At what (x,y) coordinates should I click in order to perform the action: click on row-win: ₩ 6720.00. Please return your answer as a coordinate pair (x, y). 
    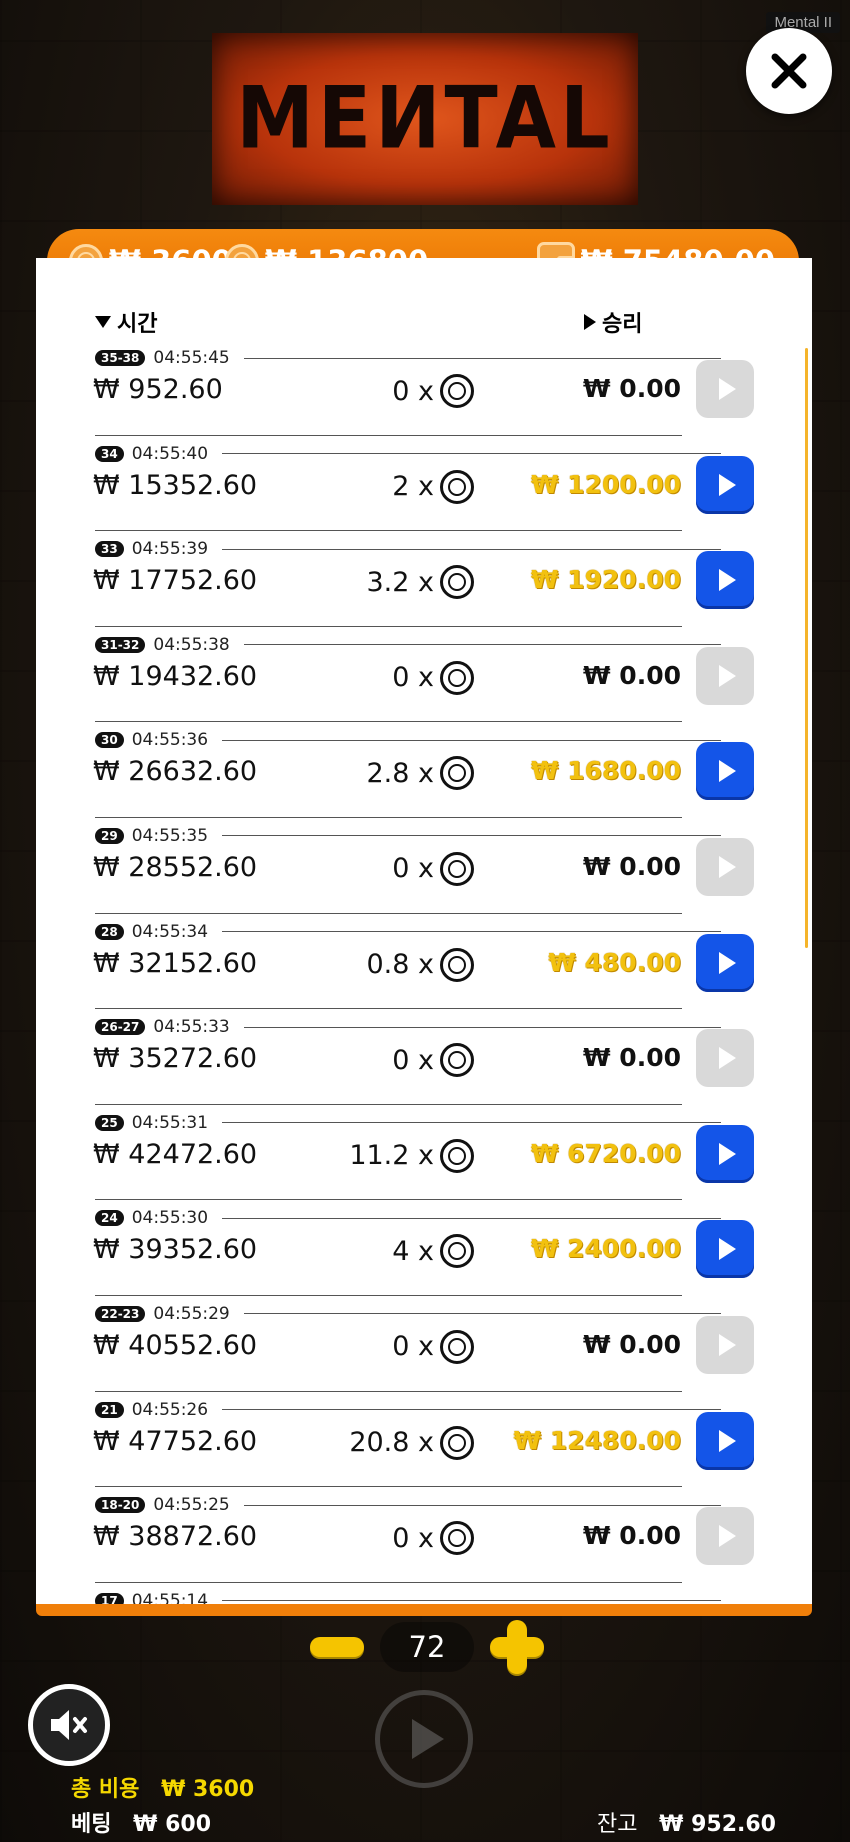
    Looking at the image, I should click on (605, 1153).